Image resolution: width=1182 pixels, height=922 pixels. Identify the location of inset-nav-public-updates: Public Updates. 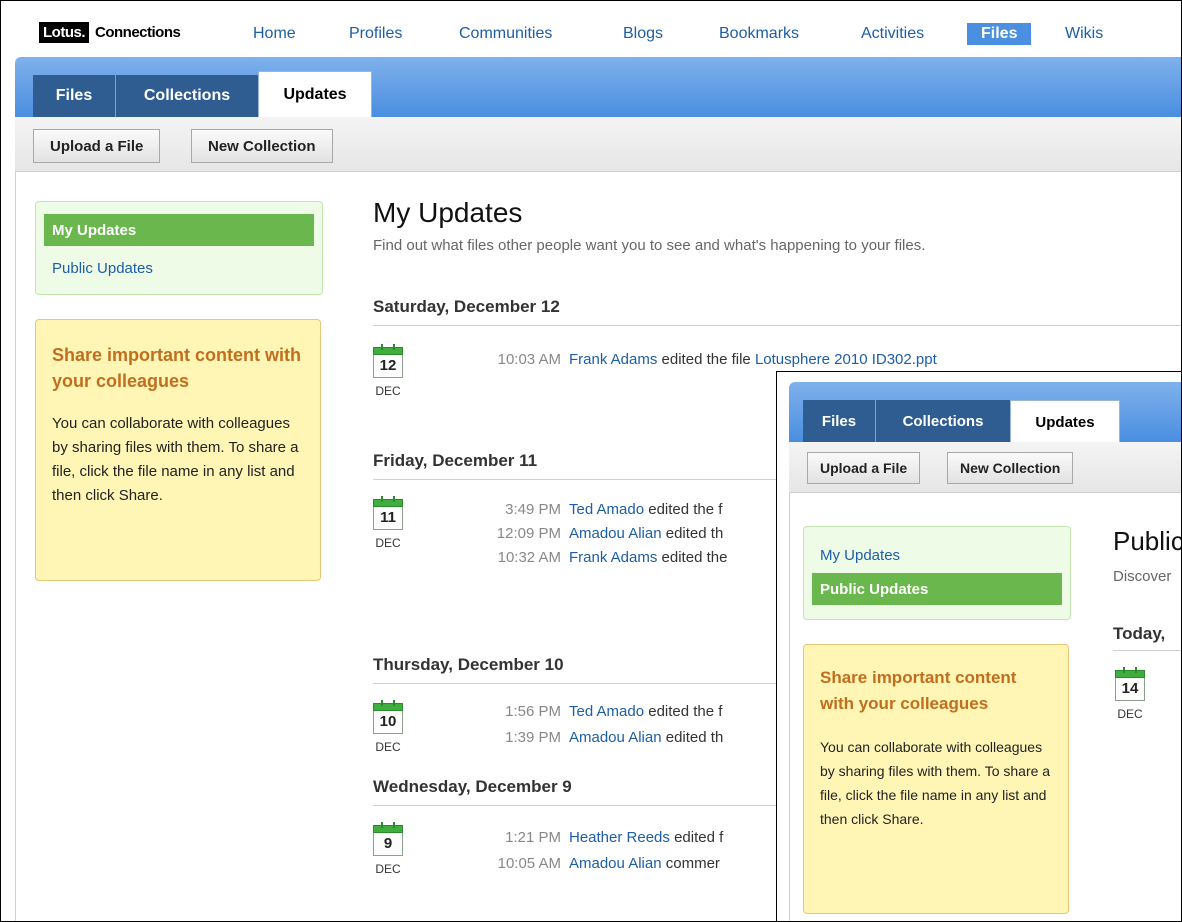
(937, 589).